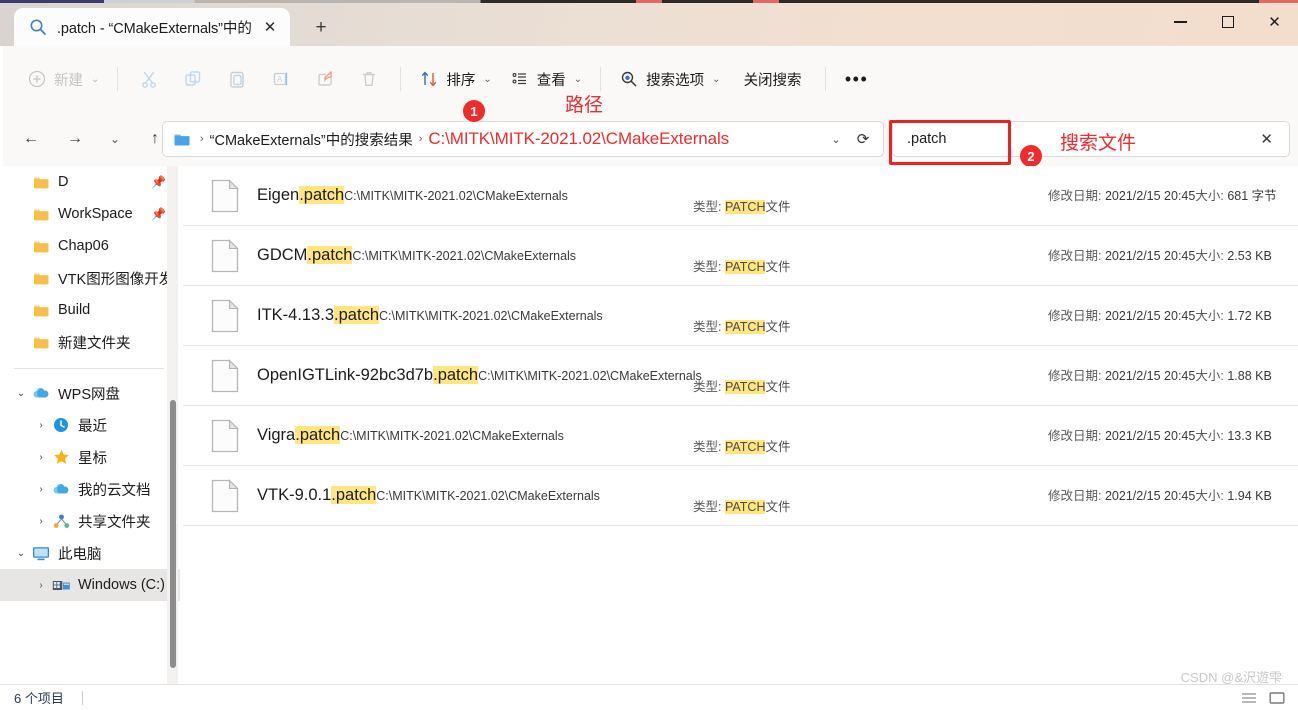  I want to click on file-size: 大小: 13.3 KB, so click(1233, 436).